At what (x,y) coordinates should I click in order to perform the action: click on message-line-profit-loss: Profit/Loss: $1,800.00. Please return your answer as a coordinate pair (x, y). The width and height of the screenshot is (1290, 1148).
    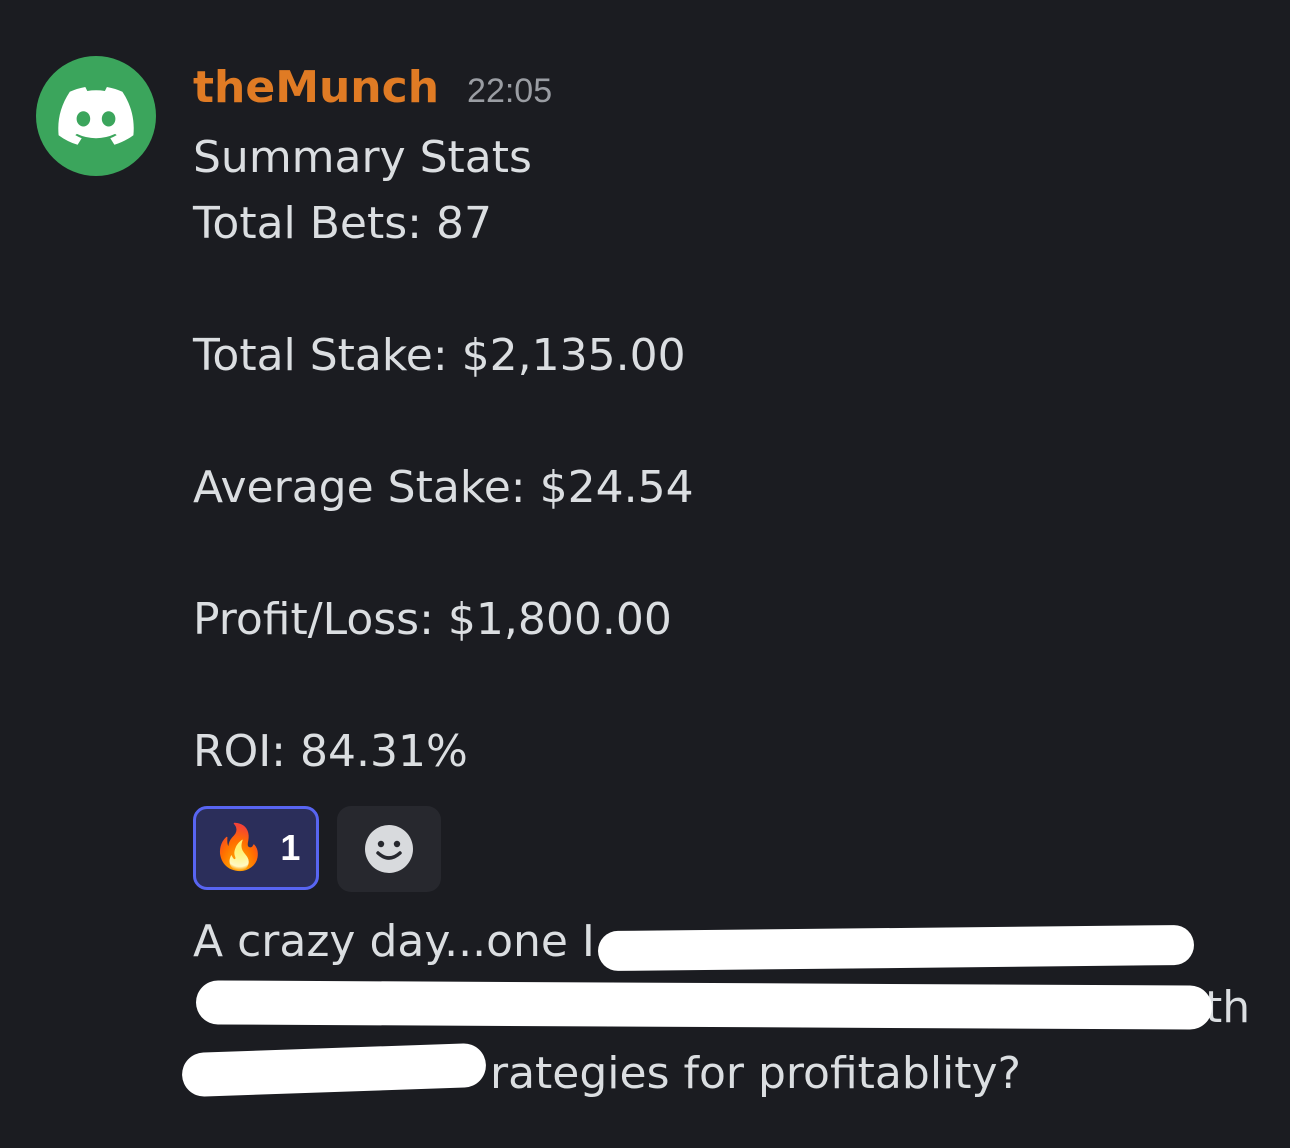
    Looking at the image, I should click on (432, 619).